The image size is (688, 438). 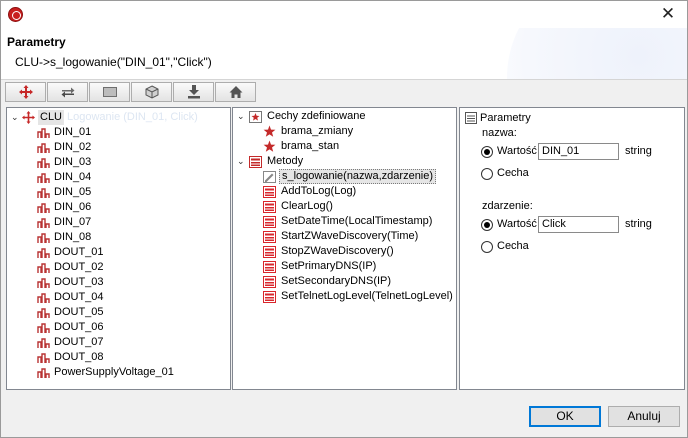 I want to click on methods-folder-icon, so click(x=255, y=162).